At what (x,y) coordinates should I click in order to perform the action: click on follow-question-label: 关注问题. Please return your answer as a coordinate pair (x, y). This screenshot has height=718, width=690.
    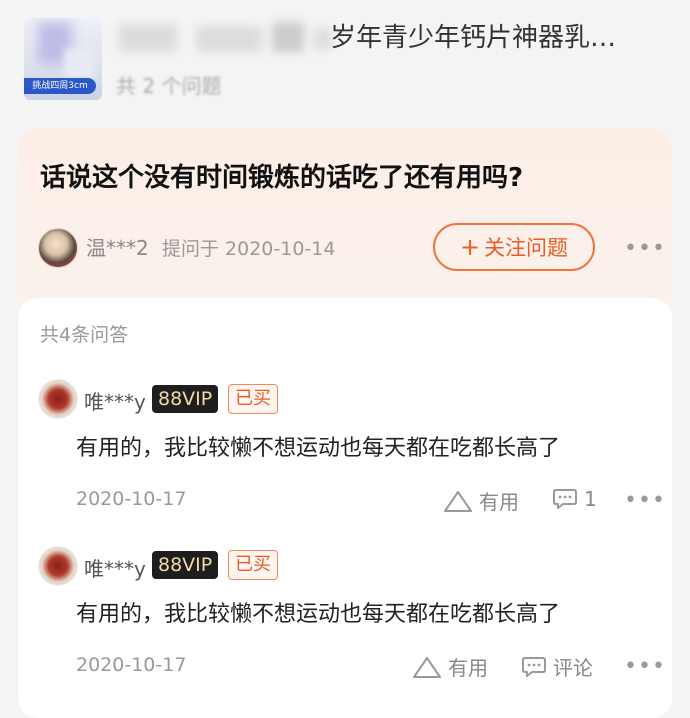
    Looking at the image, I should click on (526, 248).